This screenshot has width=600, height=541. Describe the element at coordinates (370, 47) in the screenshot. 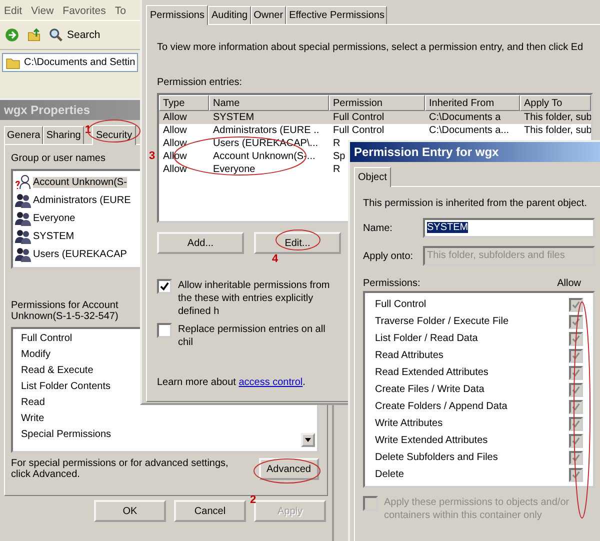

I see `instruction-text: To view more information about special permissions, select a permission entry, and then click Ed` at that location.